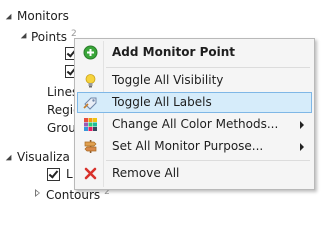  I want to click on tree-item-contours-label: Contours, so click(73, 195).